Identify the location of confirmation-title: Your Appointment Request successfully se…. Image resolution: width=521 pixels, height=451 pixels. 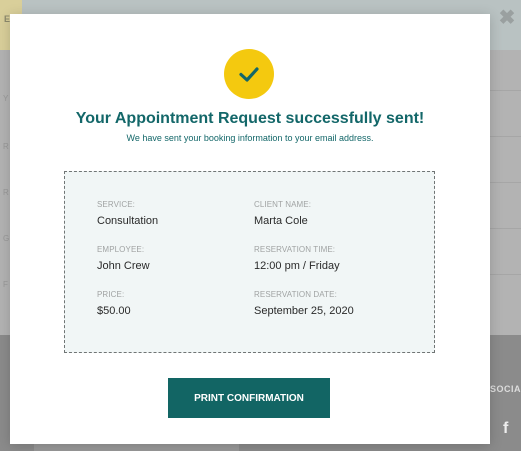
(250, 118).